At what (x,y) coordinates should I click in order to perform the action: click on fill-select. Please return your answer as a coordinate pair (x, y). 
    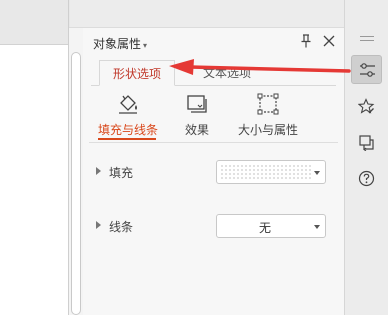
    Looking at the image, I should click on (271, 172).